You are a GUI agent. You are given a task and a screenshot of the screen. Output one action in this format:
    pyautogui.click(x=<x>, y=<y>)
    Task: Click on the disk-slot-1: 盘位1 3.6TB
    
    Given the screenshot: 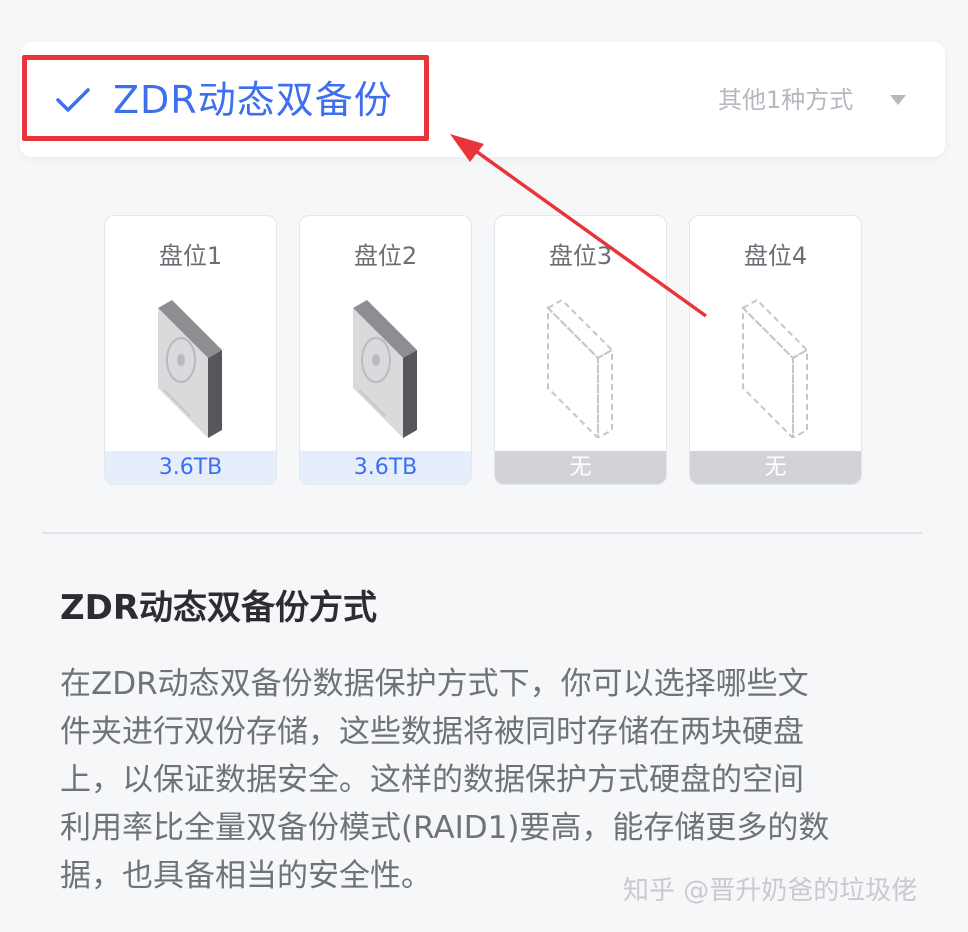 What is the action you would take?
    pyautogui.click(x=190, y=350)
    